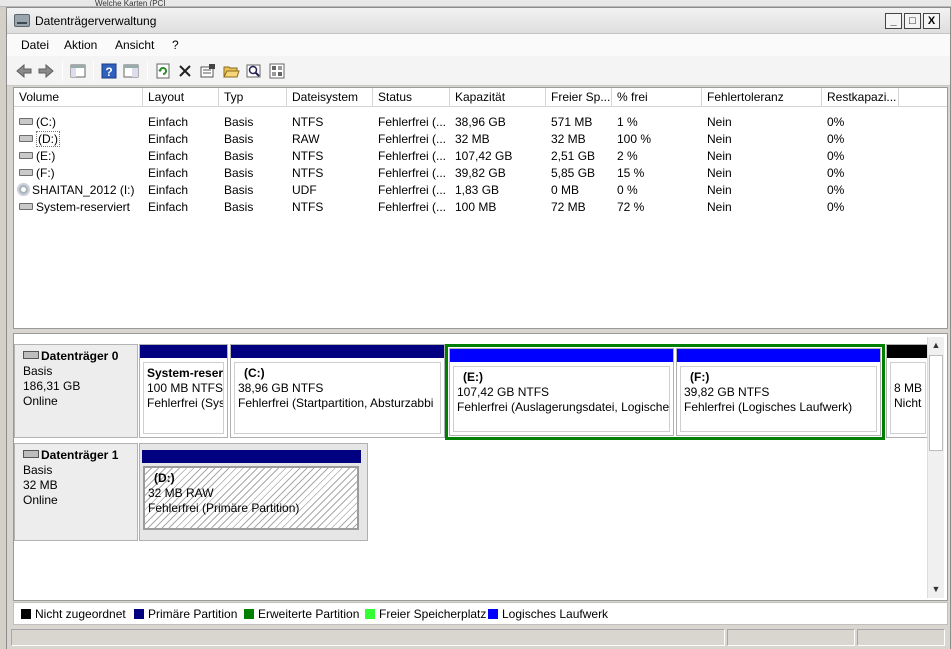  What do you see at coordinates (45, 173) in the screenshot?
I see `volume-name: (F:)` at bounding box center [45, 173].